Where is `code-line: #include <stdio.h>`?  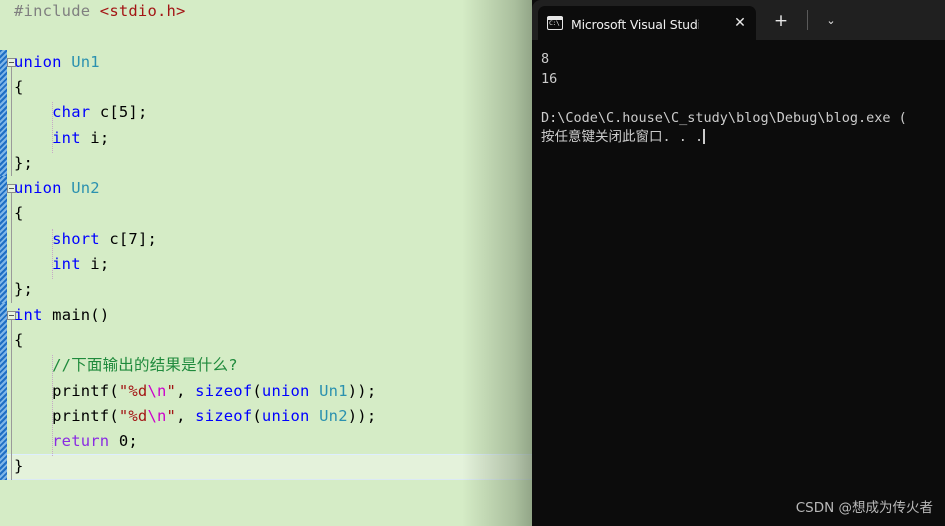
code-line: #include <stdio.h> is located at coordinates (100, 11).